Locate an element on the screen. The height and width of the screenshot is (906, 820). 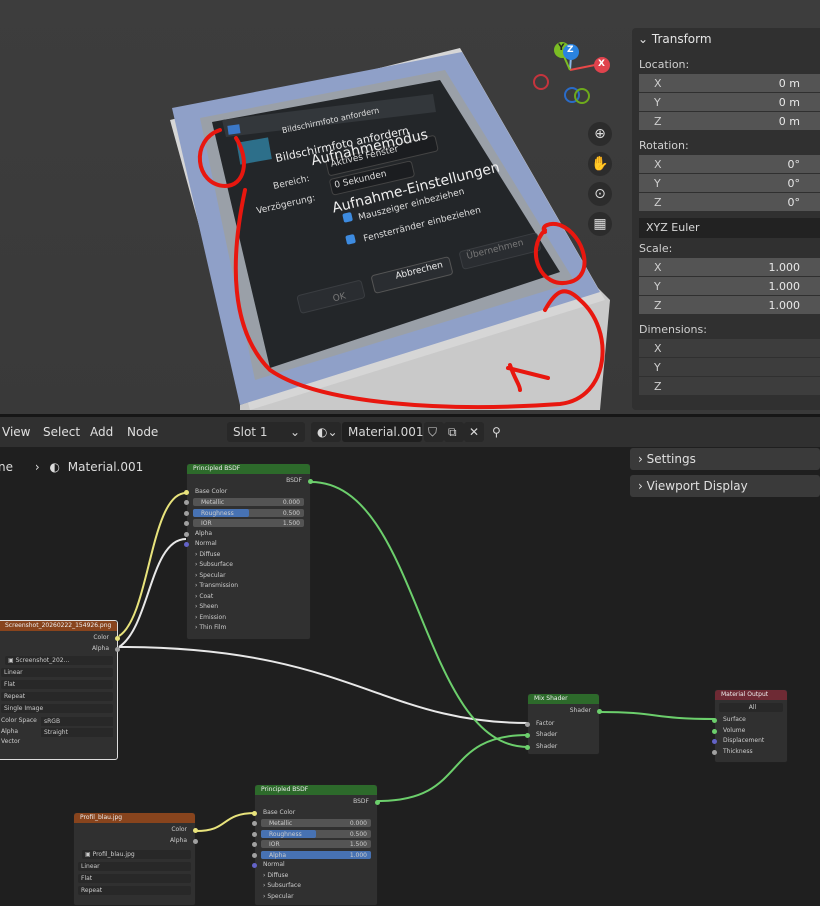
panel-emission: › Emission is located at coordinates (248, 618).